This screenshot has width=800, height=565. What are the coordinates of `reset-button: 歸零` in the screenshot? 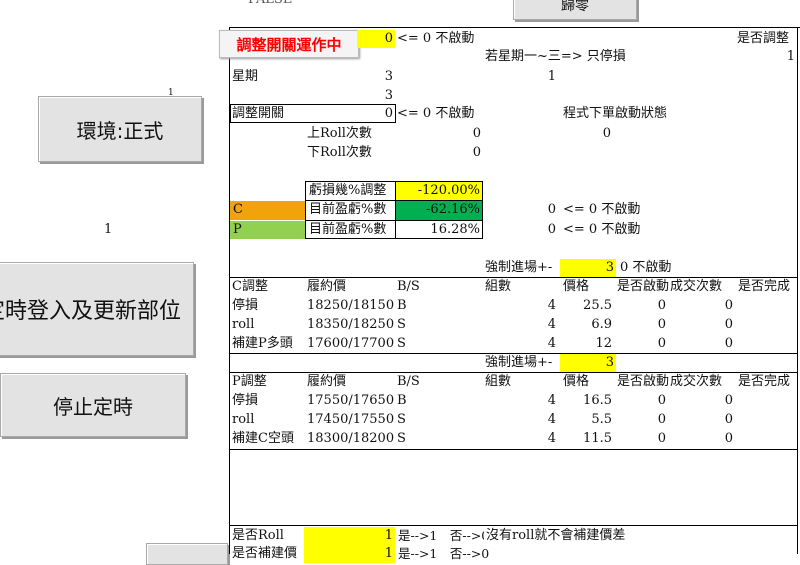 It's located at (575, 10).